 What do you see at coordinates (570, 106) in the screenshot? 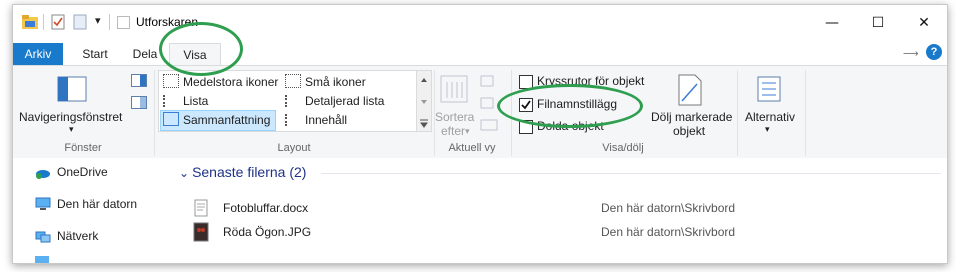
I see `highlight-ring-file-extensions` at bounding box center [570, 106].